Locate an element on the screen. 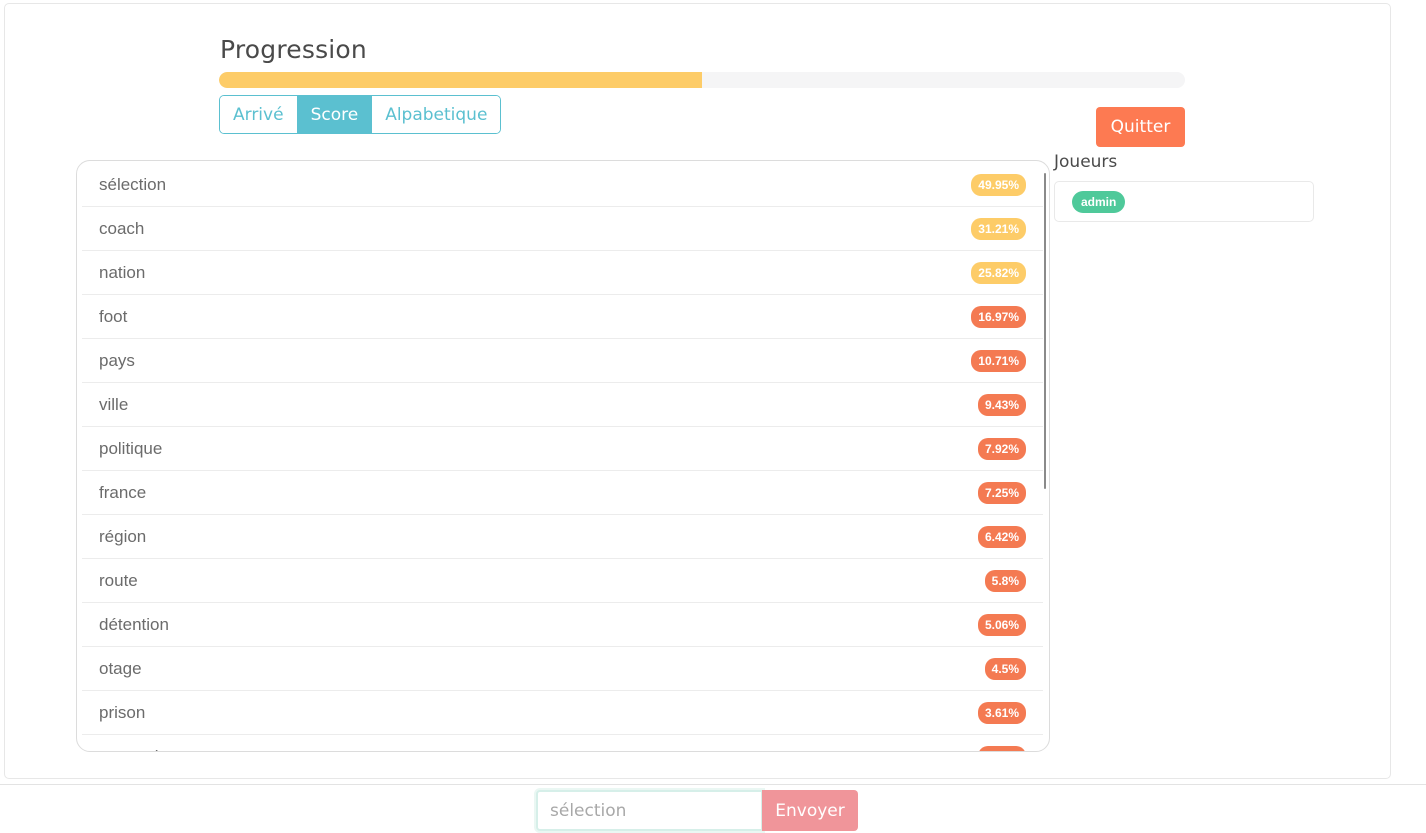  sort-score-button: Score is located at coordinates (335, 114).